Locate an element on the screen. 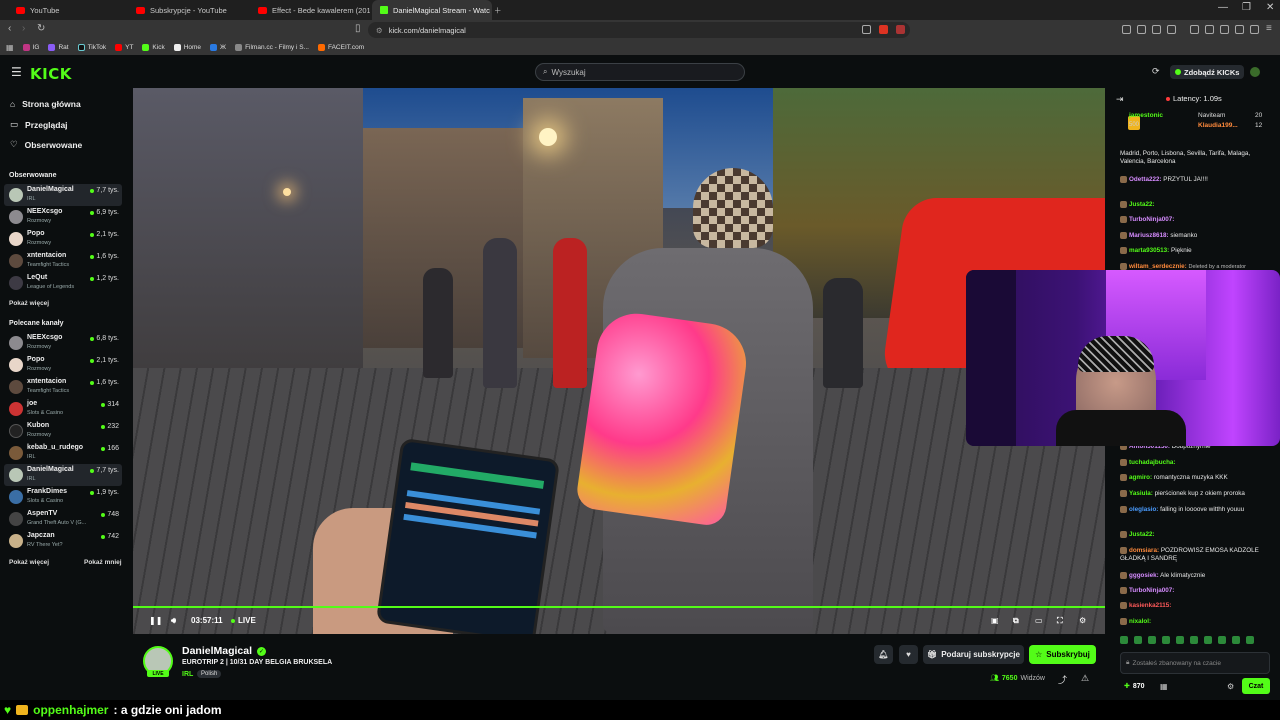  pause-button: ❚❚ is located at coordinates (155, 620).